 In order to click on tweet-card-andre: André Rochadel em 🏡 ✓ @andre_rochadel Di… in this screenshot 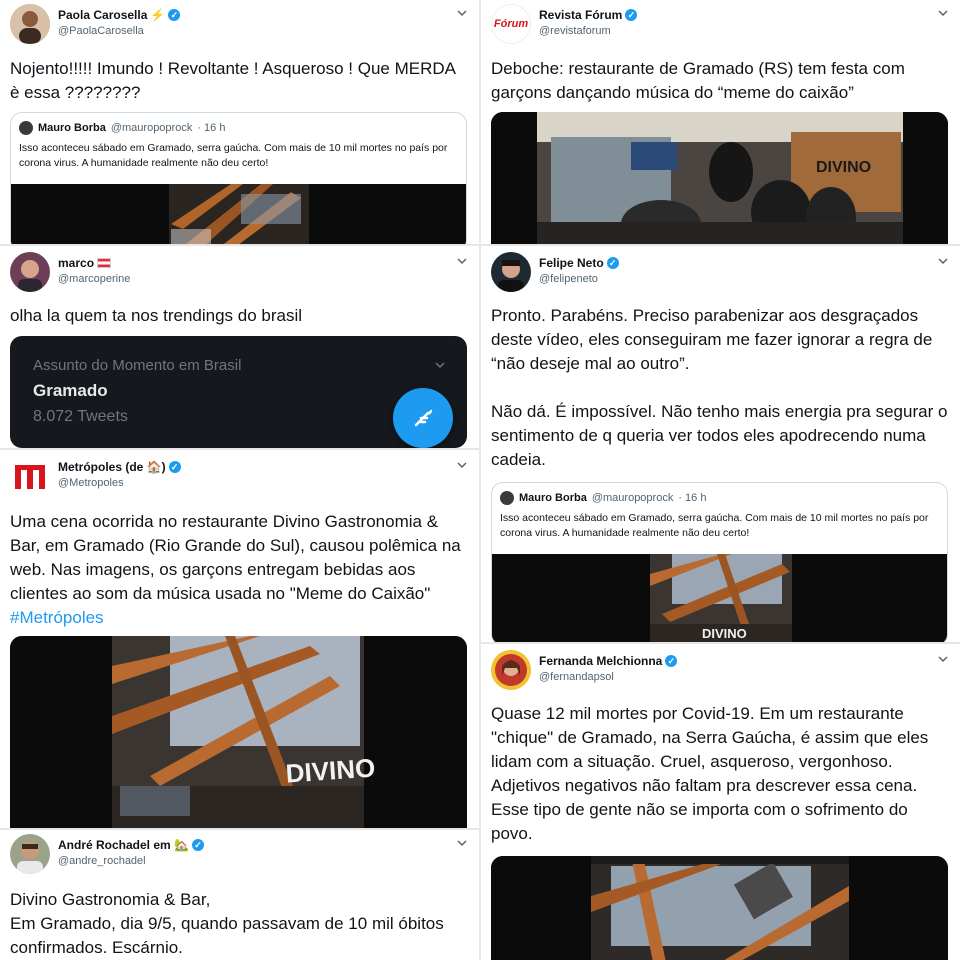, I will do `click(239, 894)`.